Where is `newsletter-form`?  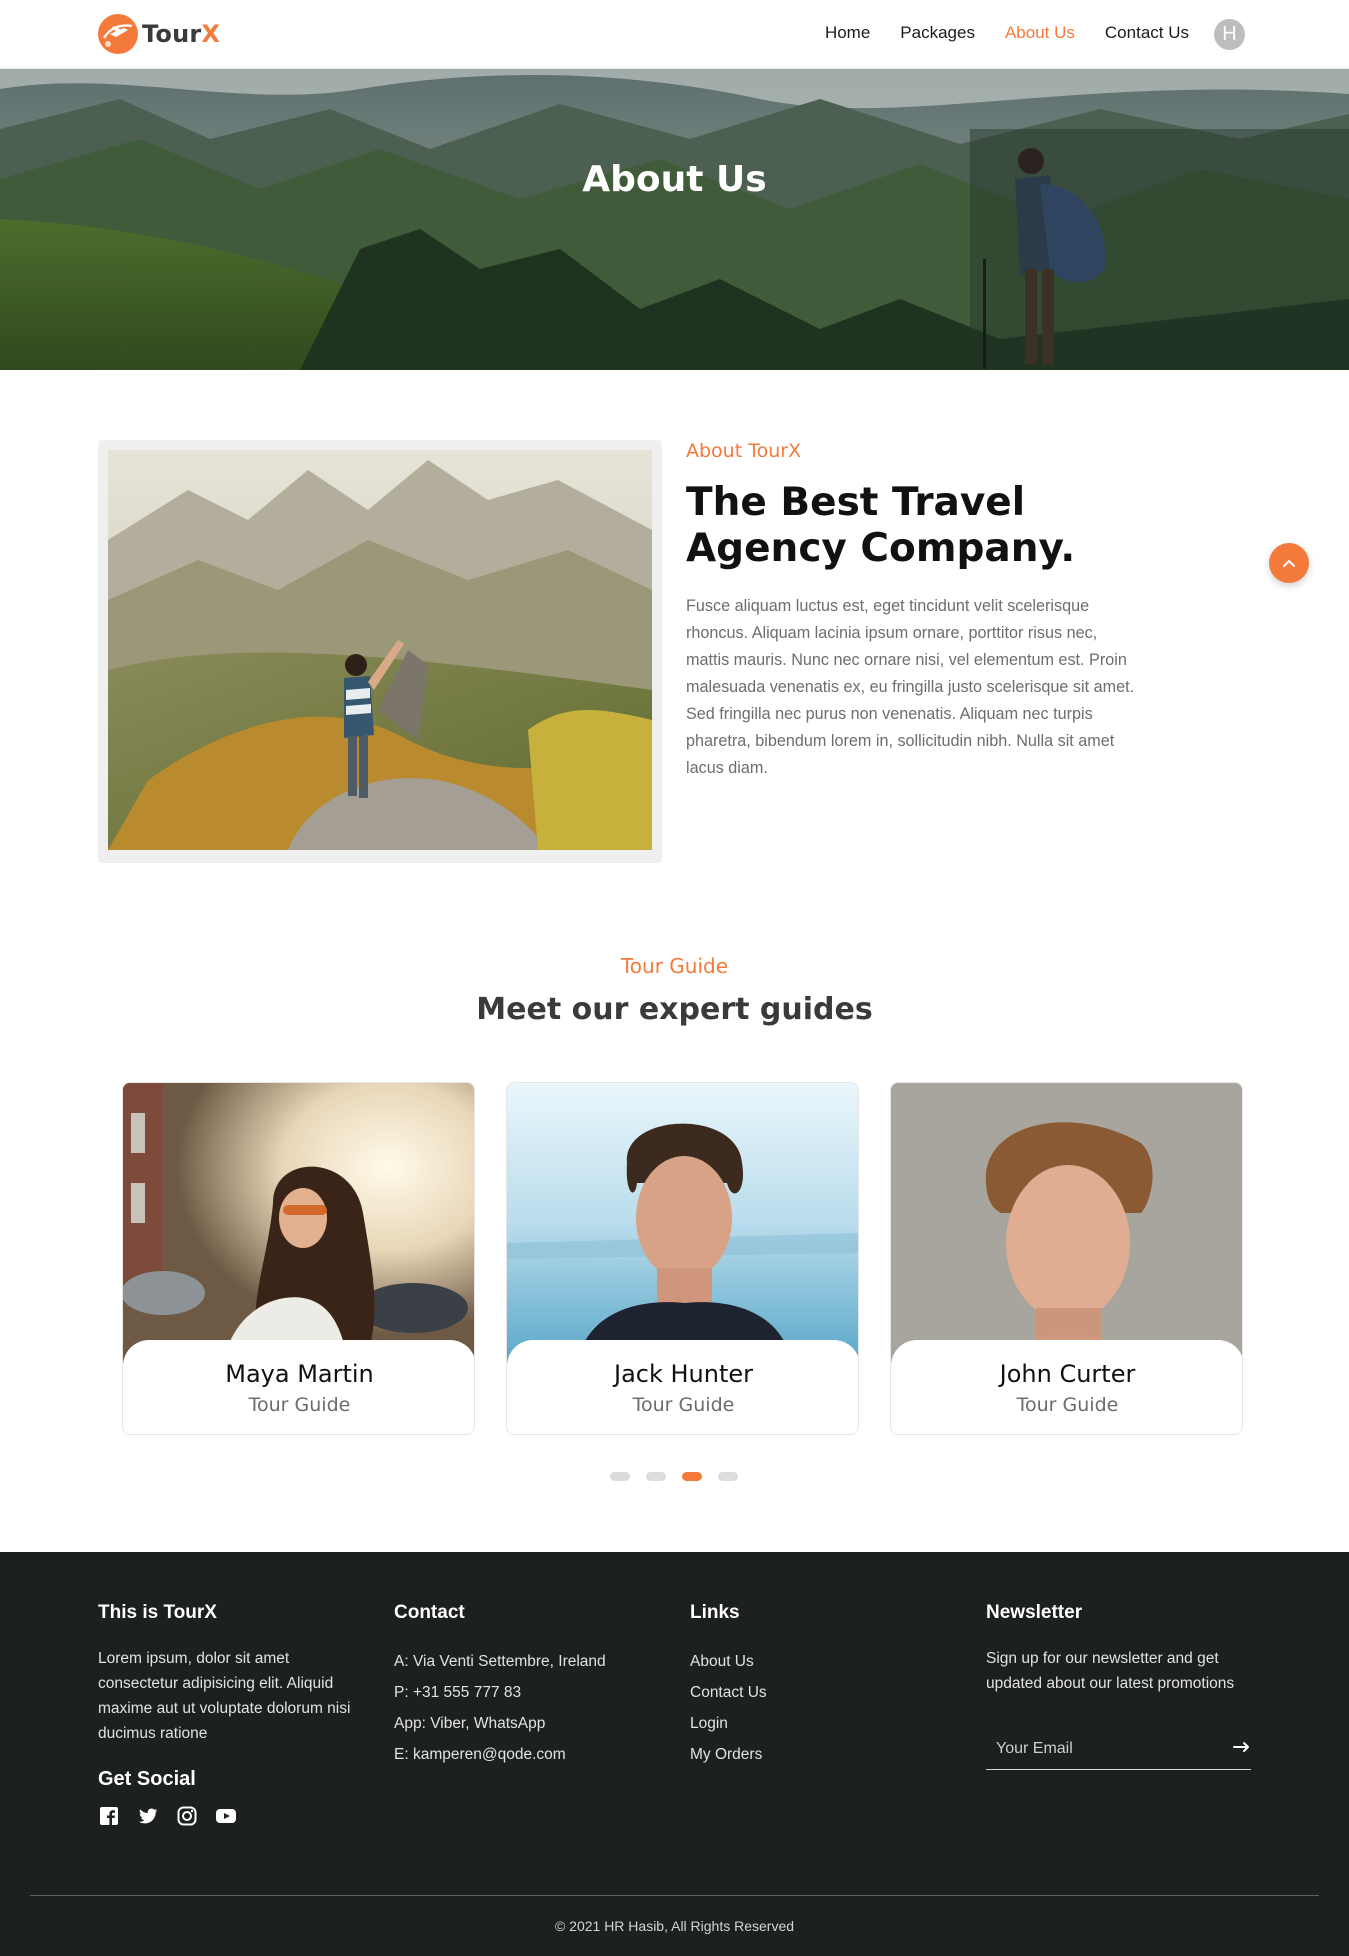 newsletter-form is located at coordinates (1118, 1749).